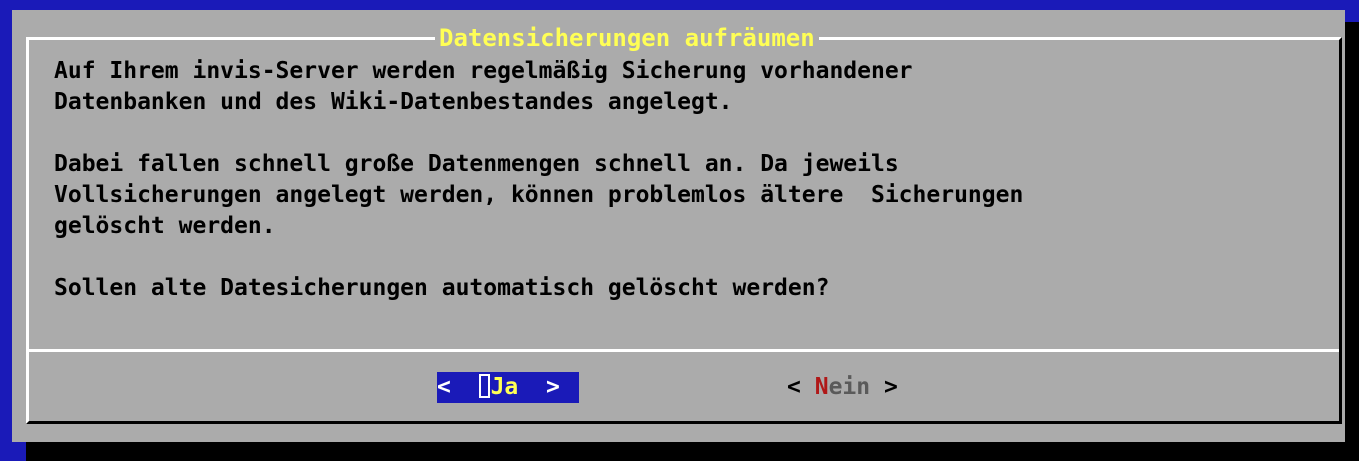 The width and height of the screenshot is (1359, 461). I want to click on no-button-right-bracket: >, so click(890, 387).